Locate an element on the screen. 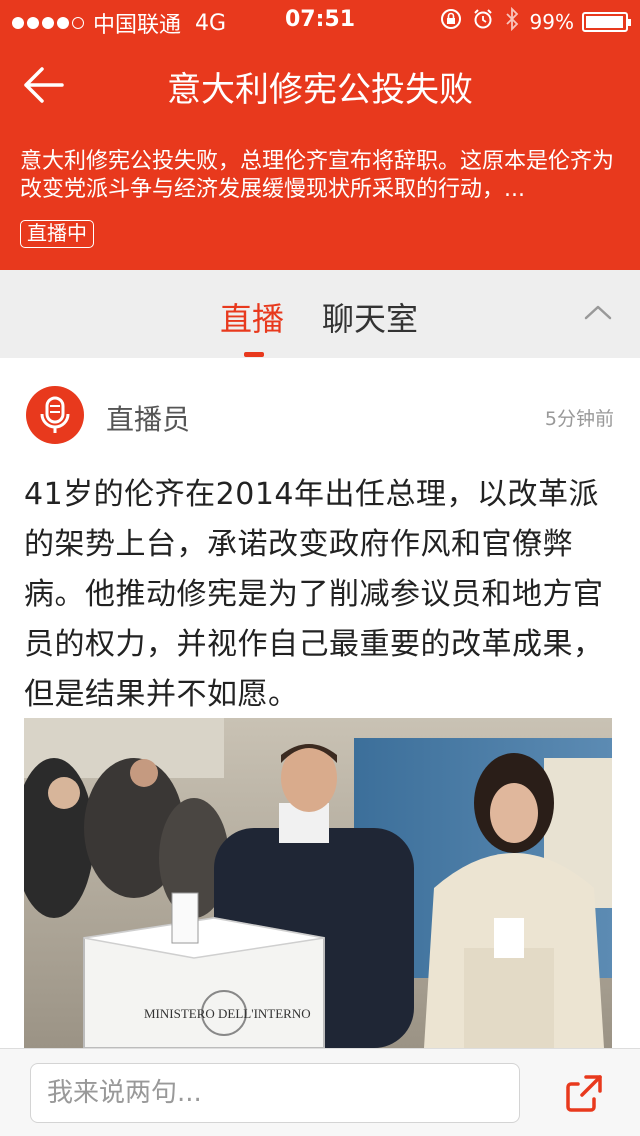  status-right: 99% is located at coordinates (530, 21).